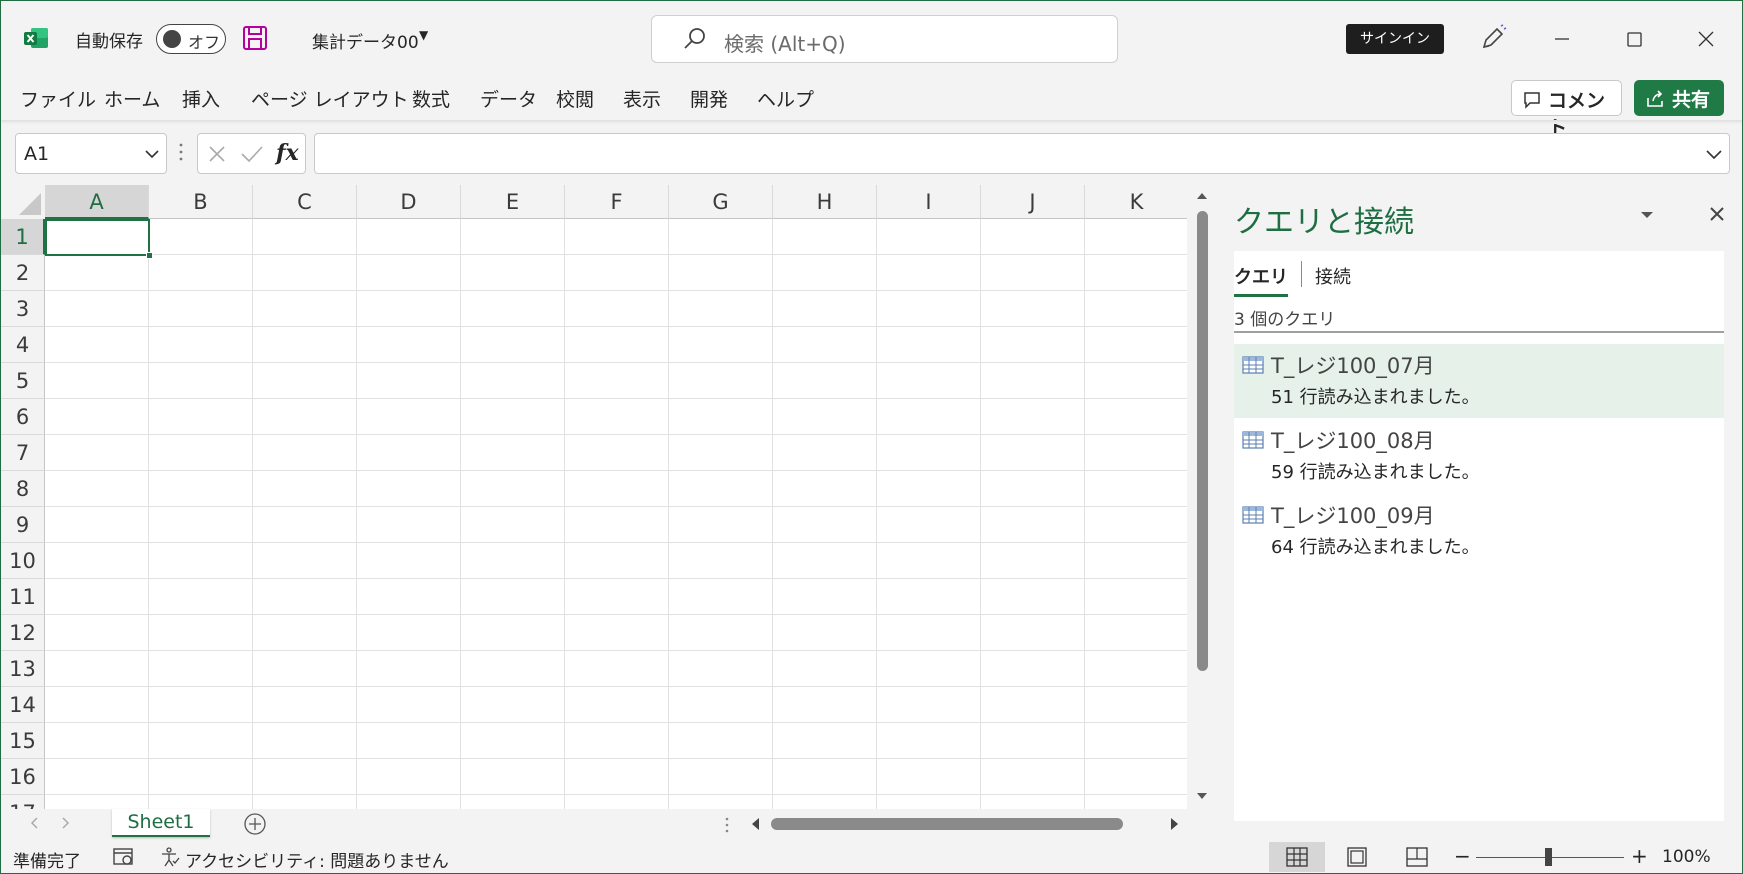 The image size is (1743, 874). What do you see at coordinates (884, 39) in the screenshot?
I see `search-input: 検索 (Alt+Q)` at bounding box center [884, 39].